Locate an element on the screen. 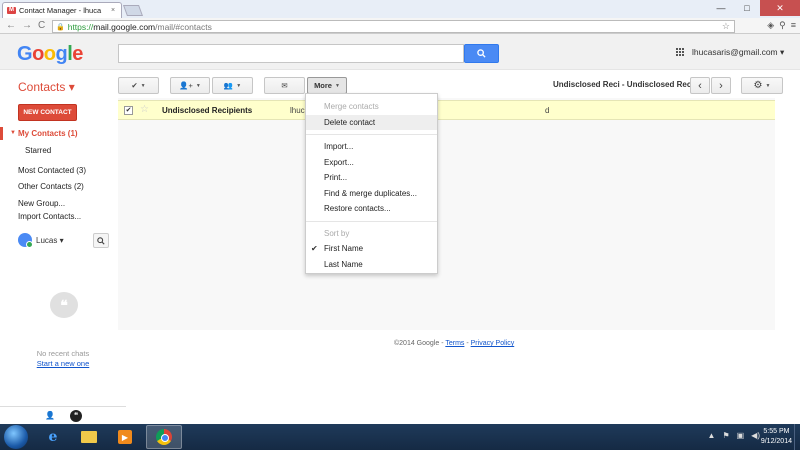 This screenshot has width=800, height=450. extension-icon: ⚲ is located at coordinates (782, 25).